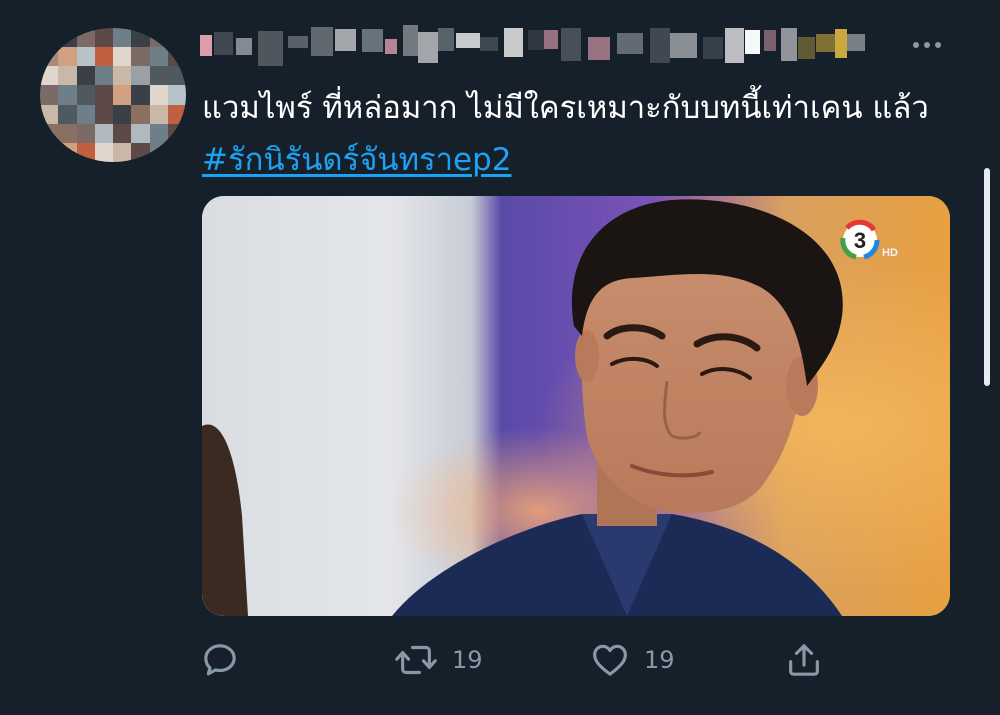 This screenshot has height=715, width=1000. I want to click on channel-number: 3, so click(860, 240).